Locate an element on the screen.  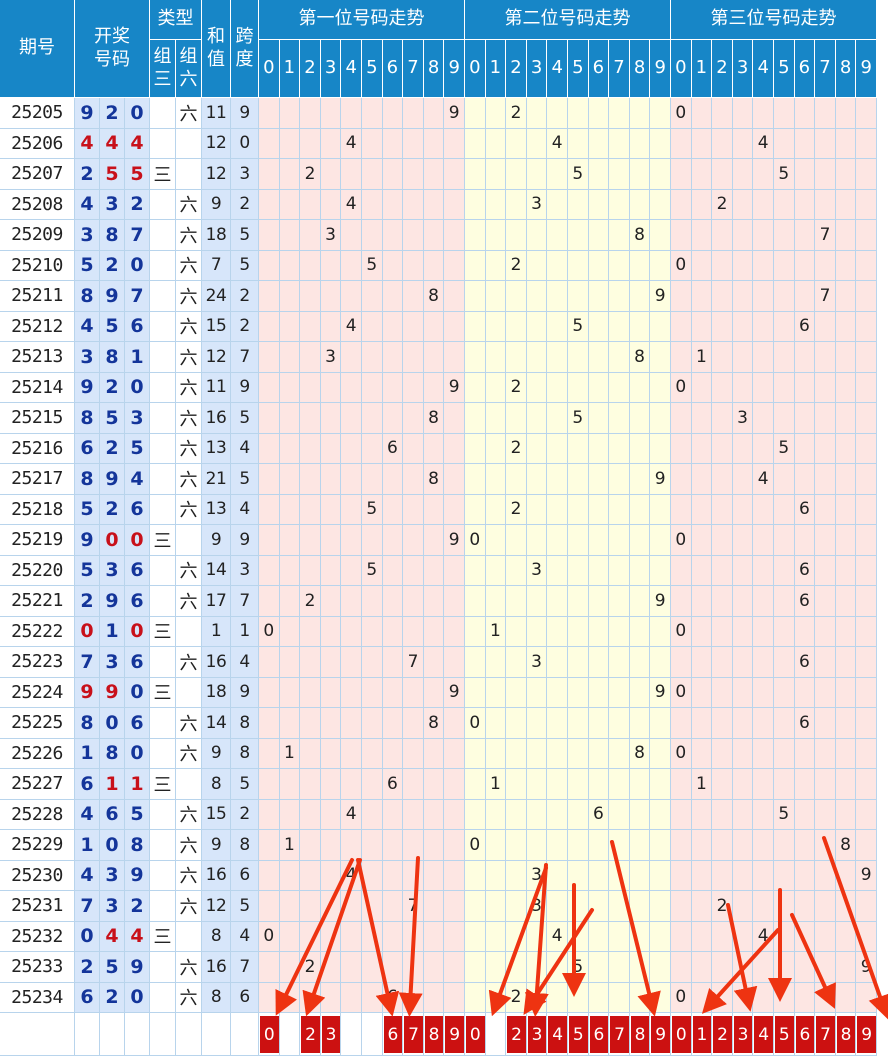
trend-hit: 1 is located at coordinates (290, 753).